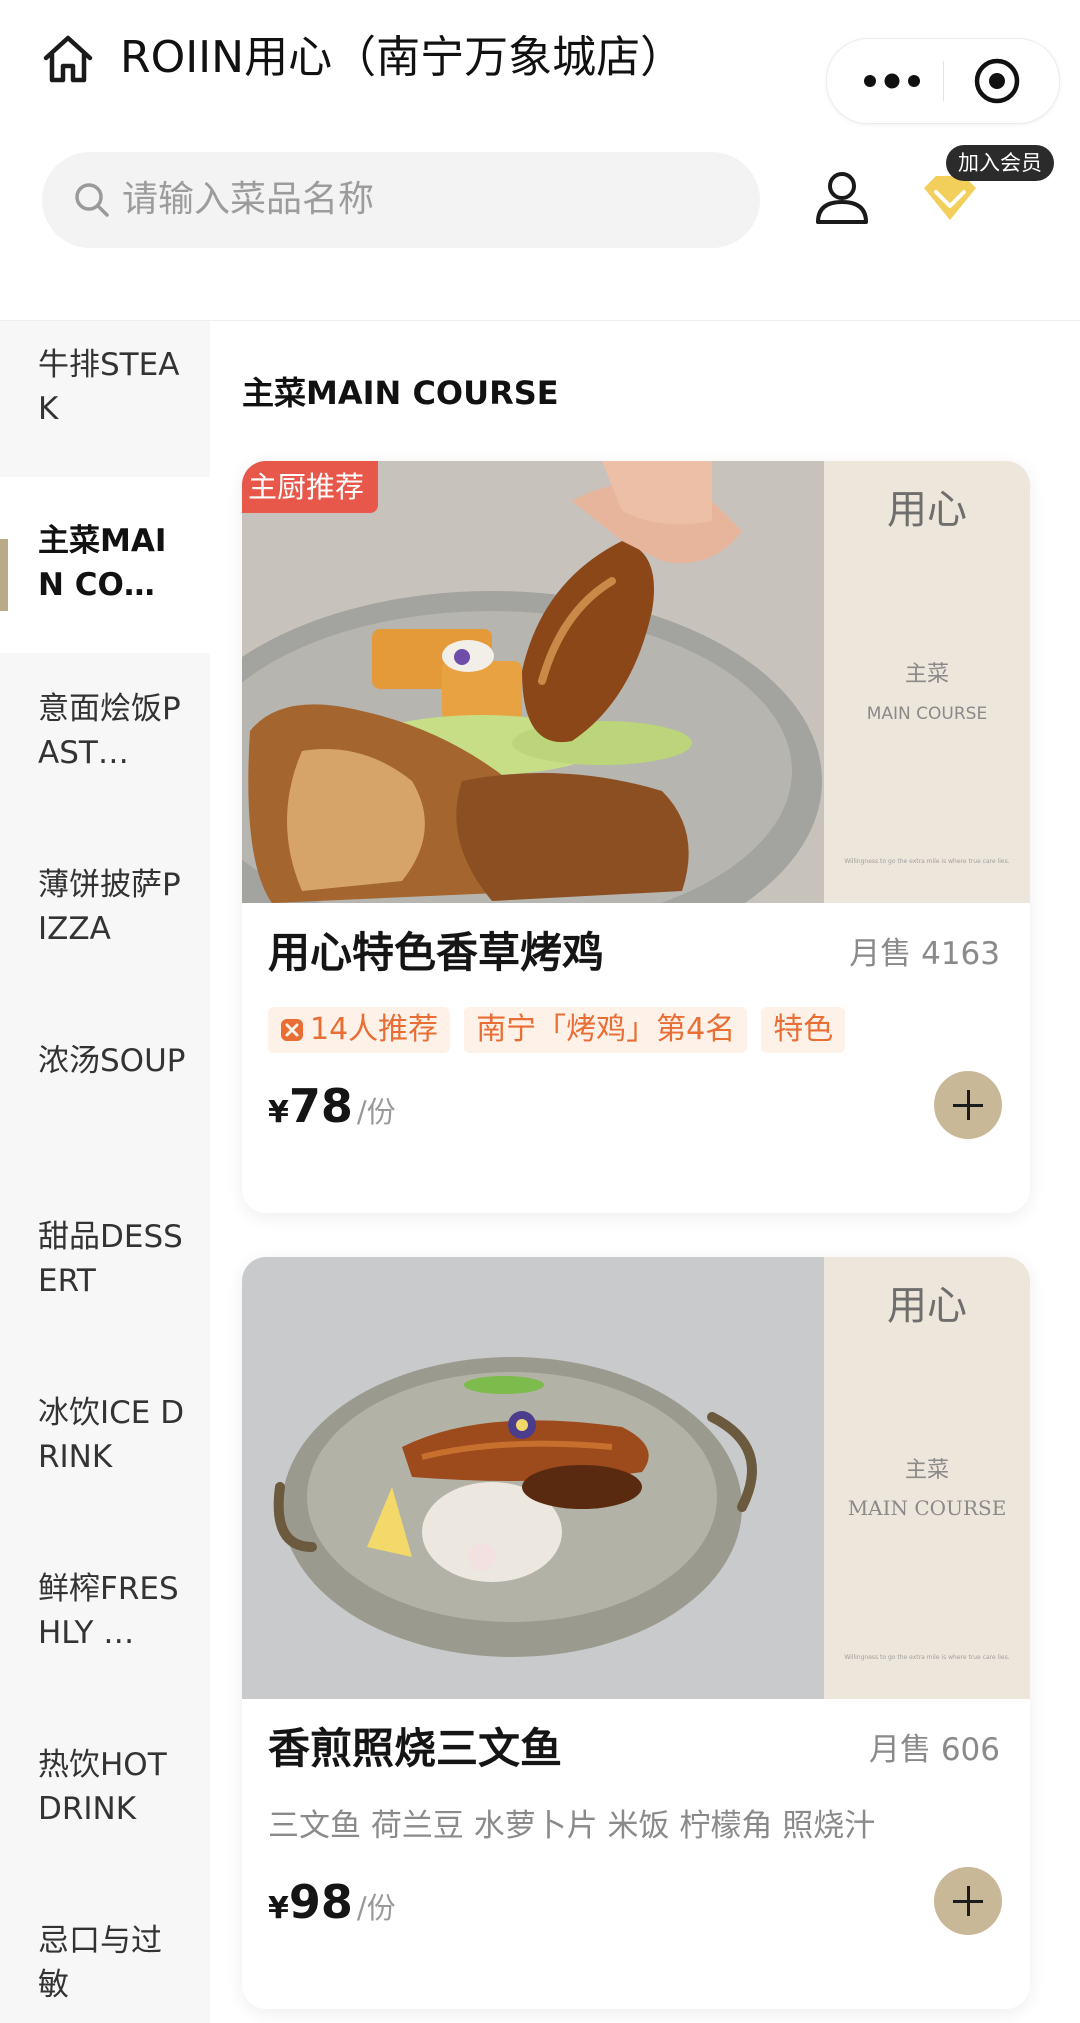 The image size is (1080, 2023). Describe the element at coordinates (924, 954) in the screenshot. I see `monthly-sales: 月售 4163` at that location.